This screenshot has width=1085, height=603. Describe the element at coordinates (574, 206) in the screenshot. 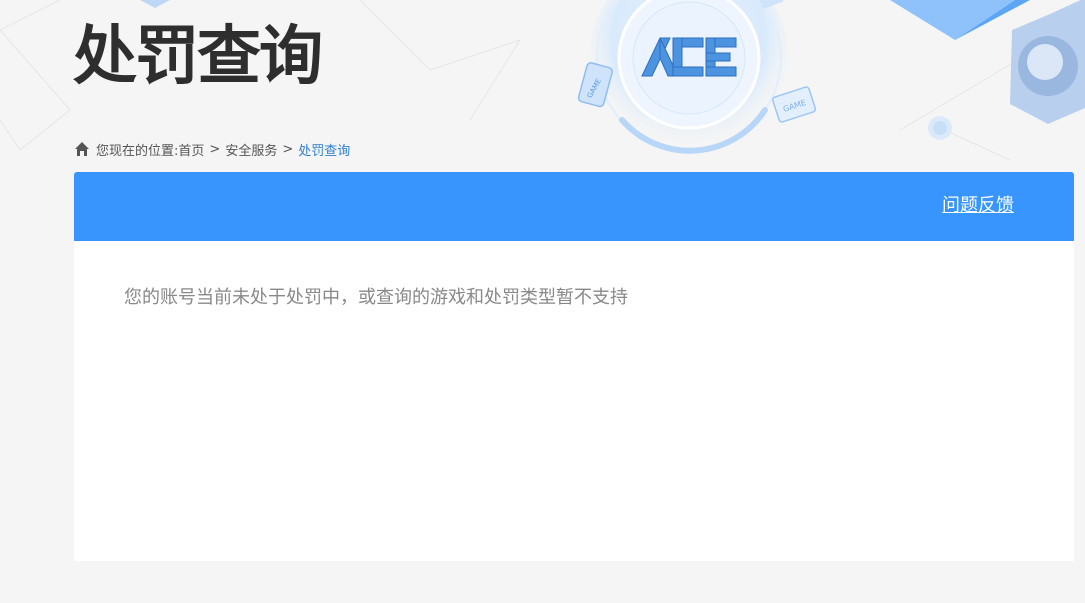

I see `panel-header: 问题反馈` at that location.